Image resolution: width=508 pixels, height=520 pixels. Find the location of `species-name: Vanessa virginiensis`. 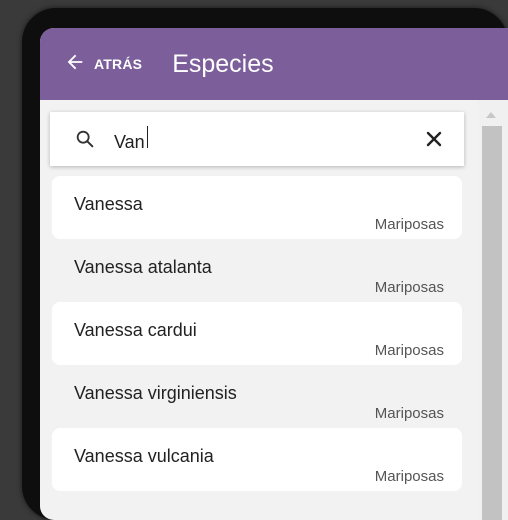

species-name: Vanessa virginiensis is located at coordinates (155, 393).